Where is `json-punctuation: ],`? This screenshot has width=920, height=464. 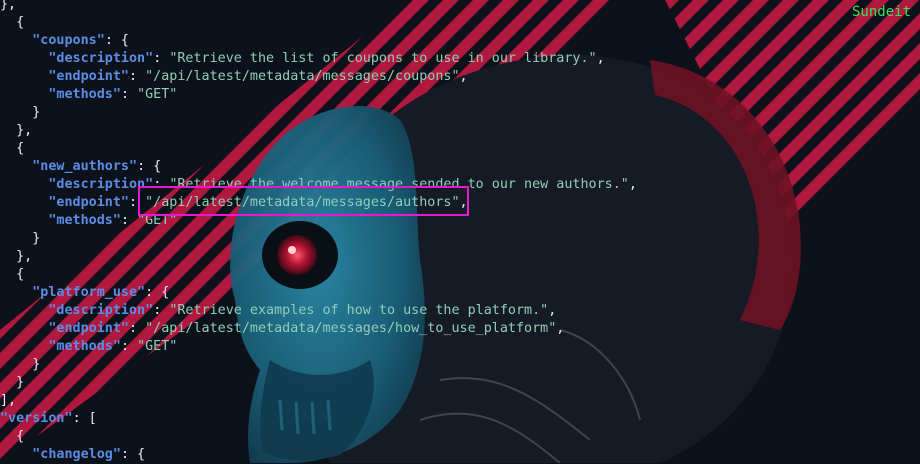 json-punctuation: ], is located at coordinates (8, 400).